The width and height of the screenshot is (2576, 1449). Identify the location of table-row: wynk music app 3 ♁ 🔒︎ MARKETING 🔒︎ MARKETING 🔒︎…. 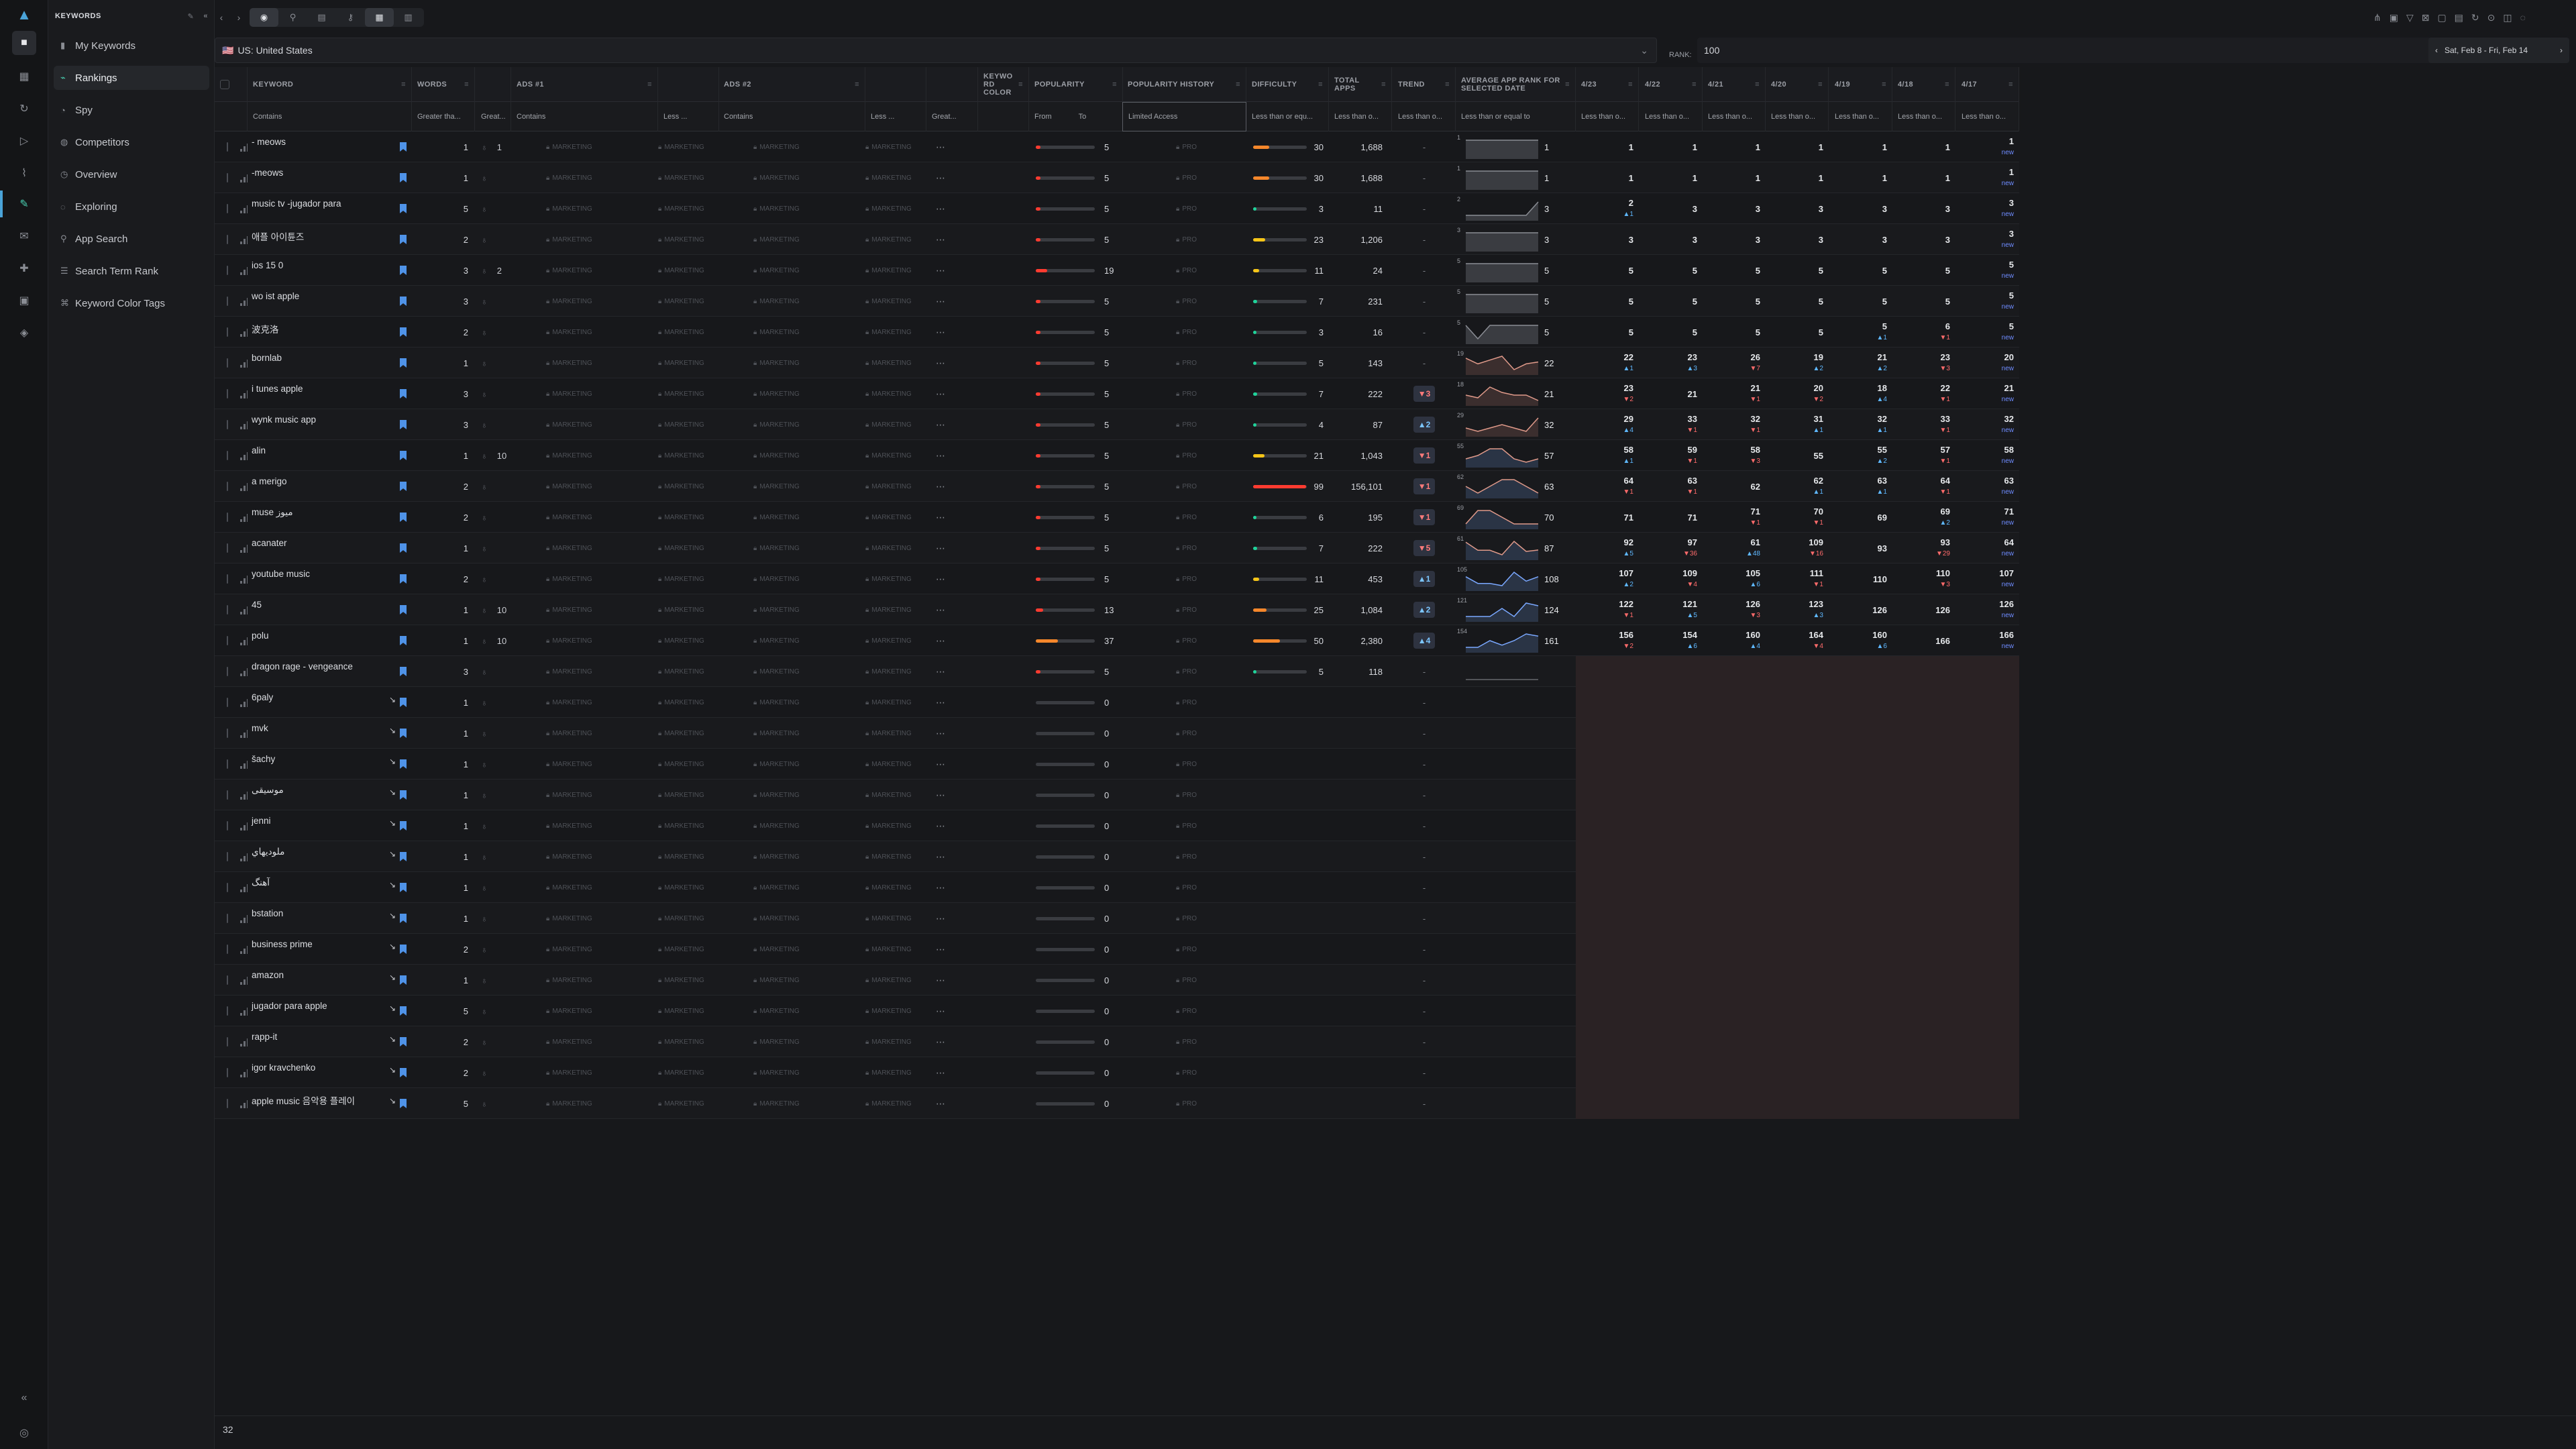
(1117, 424).